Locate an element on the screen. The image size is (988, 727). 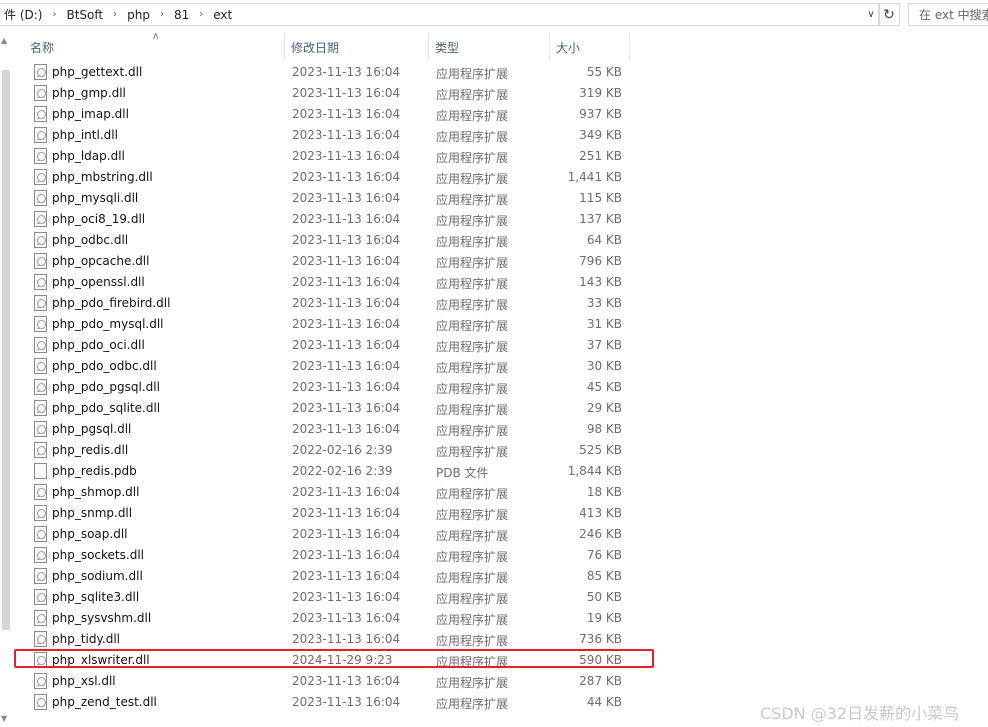
table-row: php_soap.dll 2023-11-13 16:04 应用程序扩展 246 KB is located at coordinates (330, 534).